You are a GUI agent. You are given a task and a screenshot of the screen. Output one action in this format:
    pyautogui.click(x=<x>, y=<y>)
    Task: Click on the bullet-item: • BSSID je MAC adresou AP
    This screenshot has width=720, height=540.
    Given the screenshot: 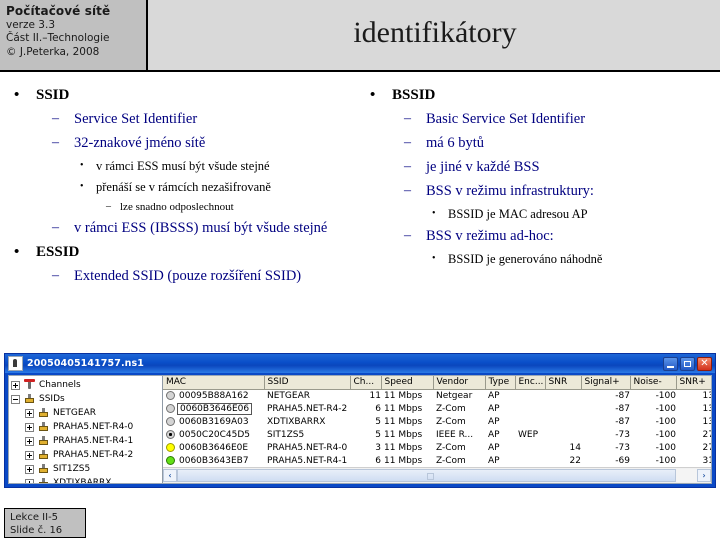 What is the action you would take?
    pyautogui.click(x=544, y=214)
    